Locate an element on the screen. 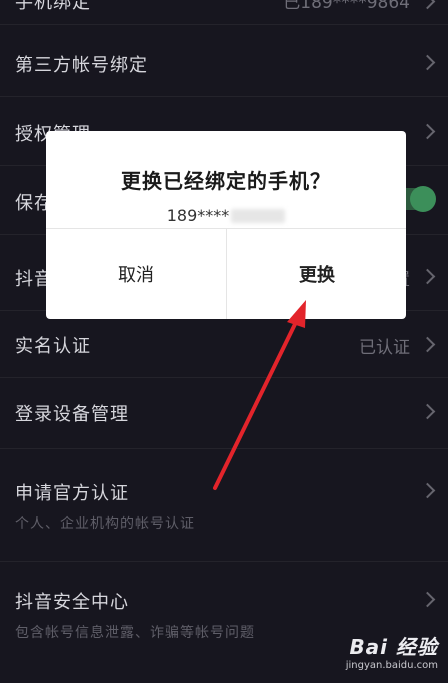  blurred-digits is located at coordinates (258, 216).